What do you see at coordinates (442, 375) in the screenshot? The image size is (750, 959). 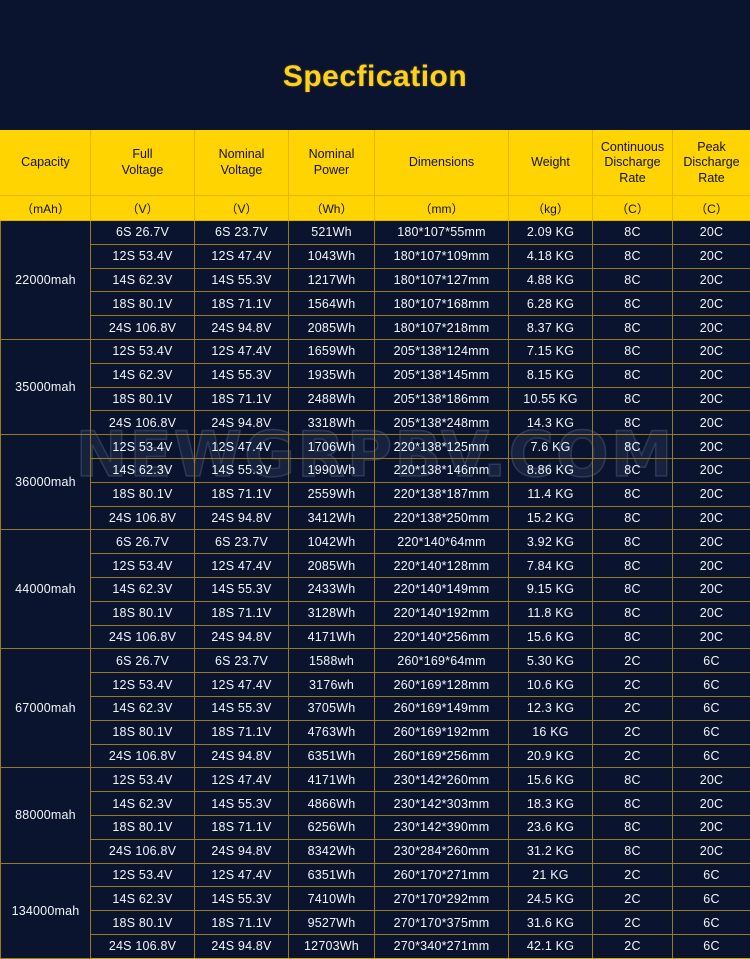 I see `dimensions-cell: 205*138*145mm` at bounding box center [442, 375].